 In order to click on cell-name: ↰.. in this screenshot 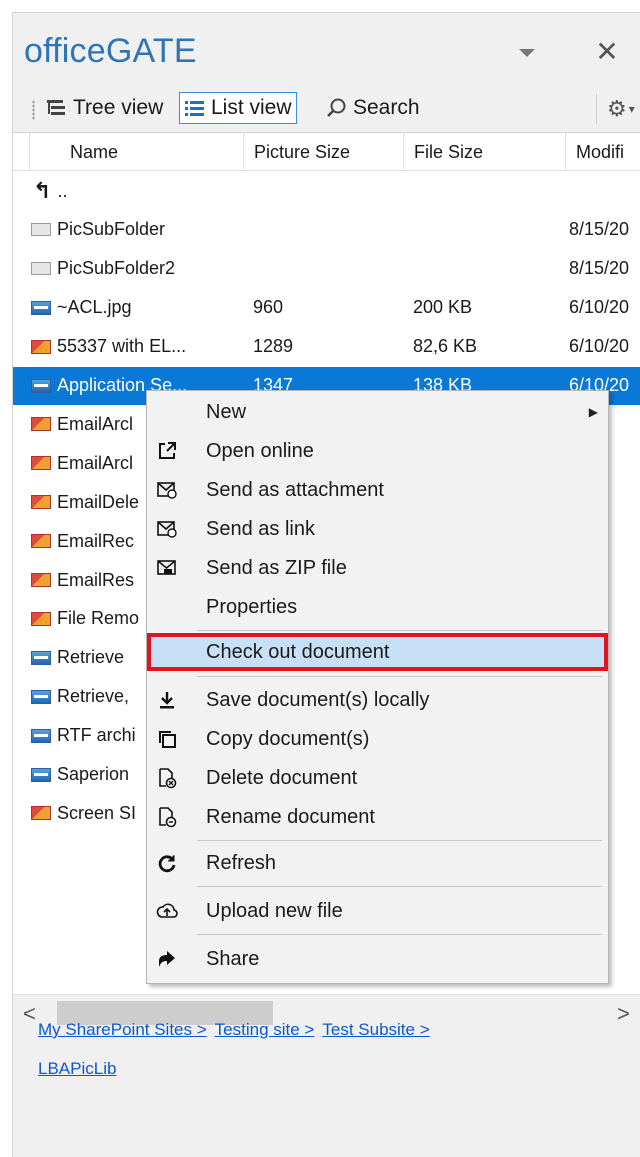, I will do `click(136, 191)`.